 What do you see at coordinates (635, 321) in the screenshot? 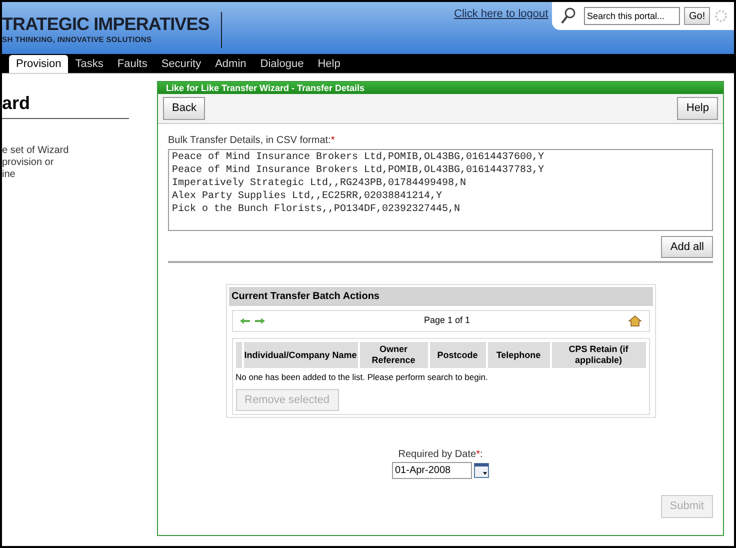
I see `house-icon` at bounding box center [635, 321].